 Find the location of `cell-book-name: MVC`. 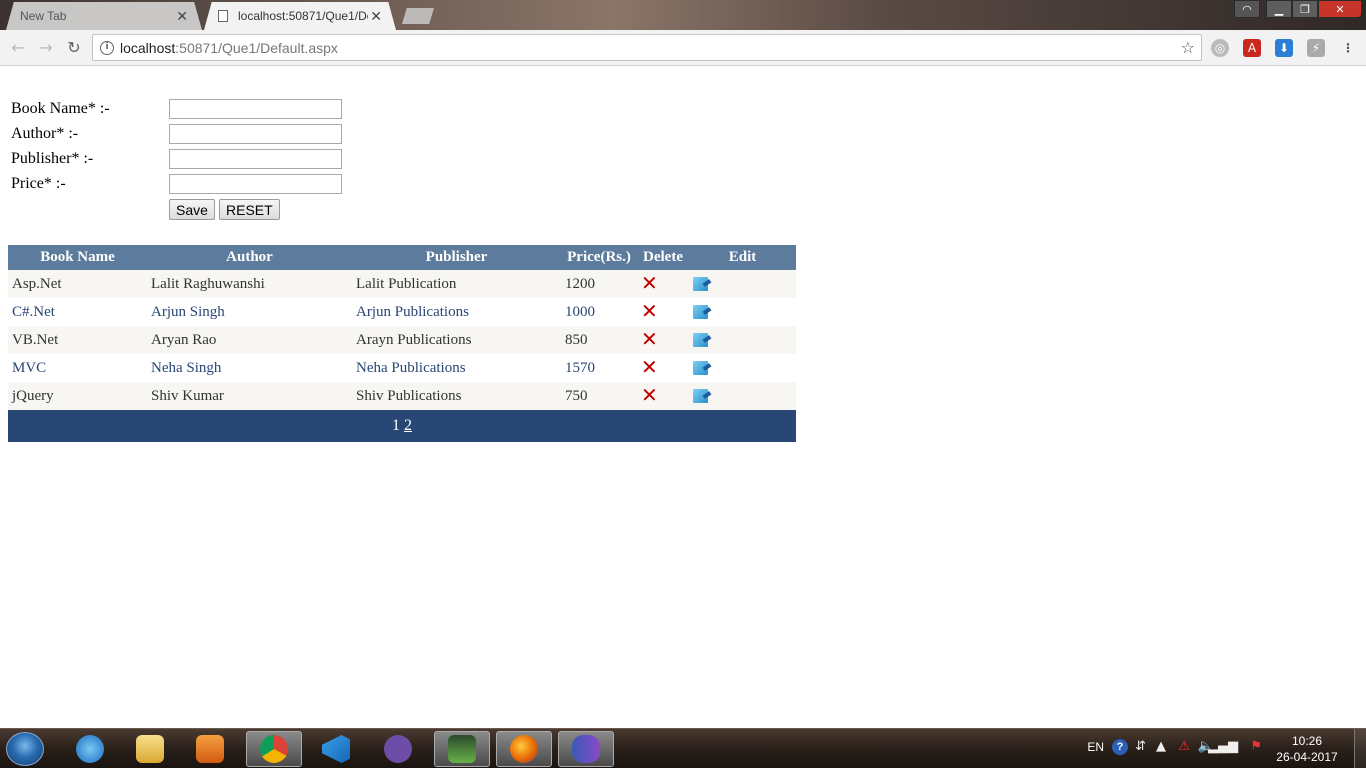

cell-book-name: MVC is located at coordinates (77, 368).